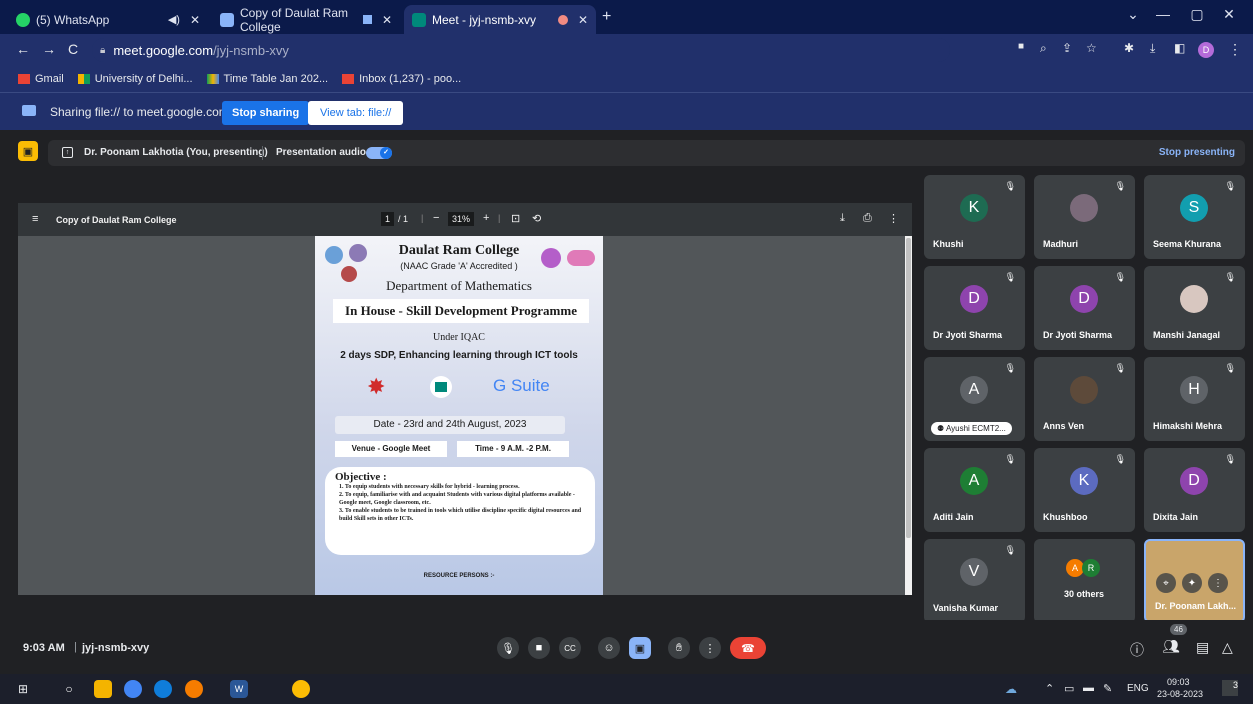 This screenshot has width=1253, height=704. What do you see at coordinates (1021, 46) in the screenshot?
I see `camera-icon: ■` at bounding box center [1021, 46].